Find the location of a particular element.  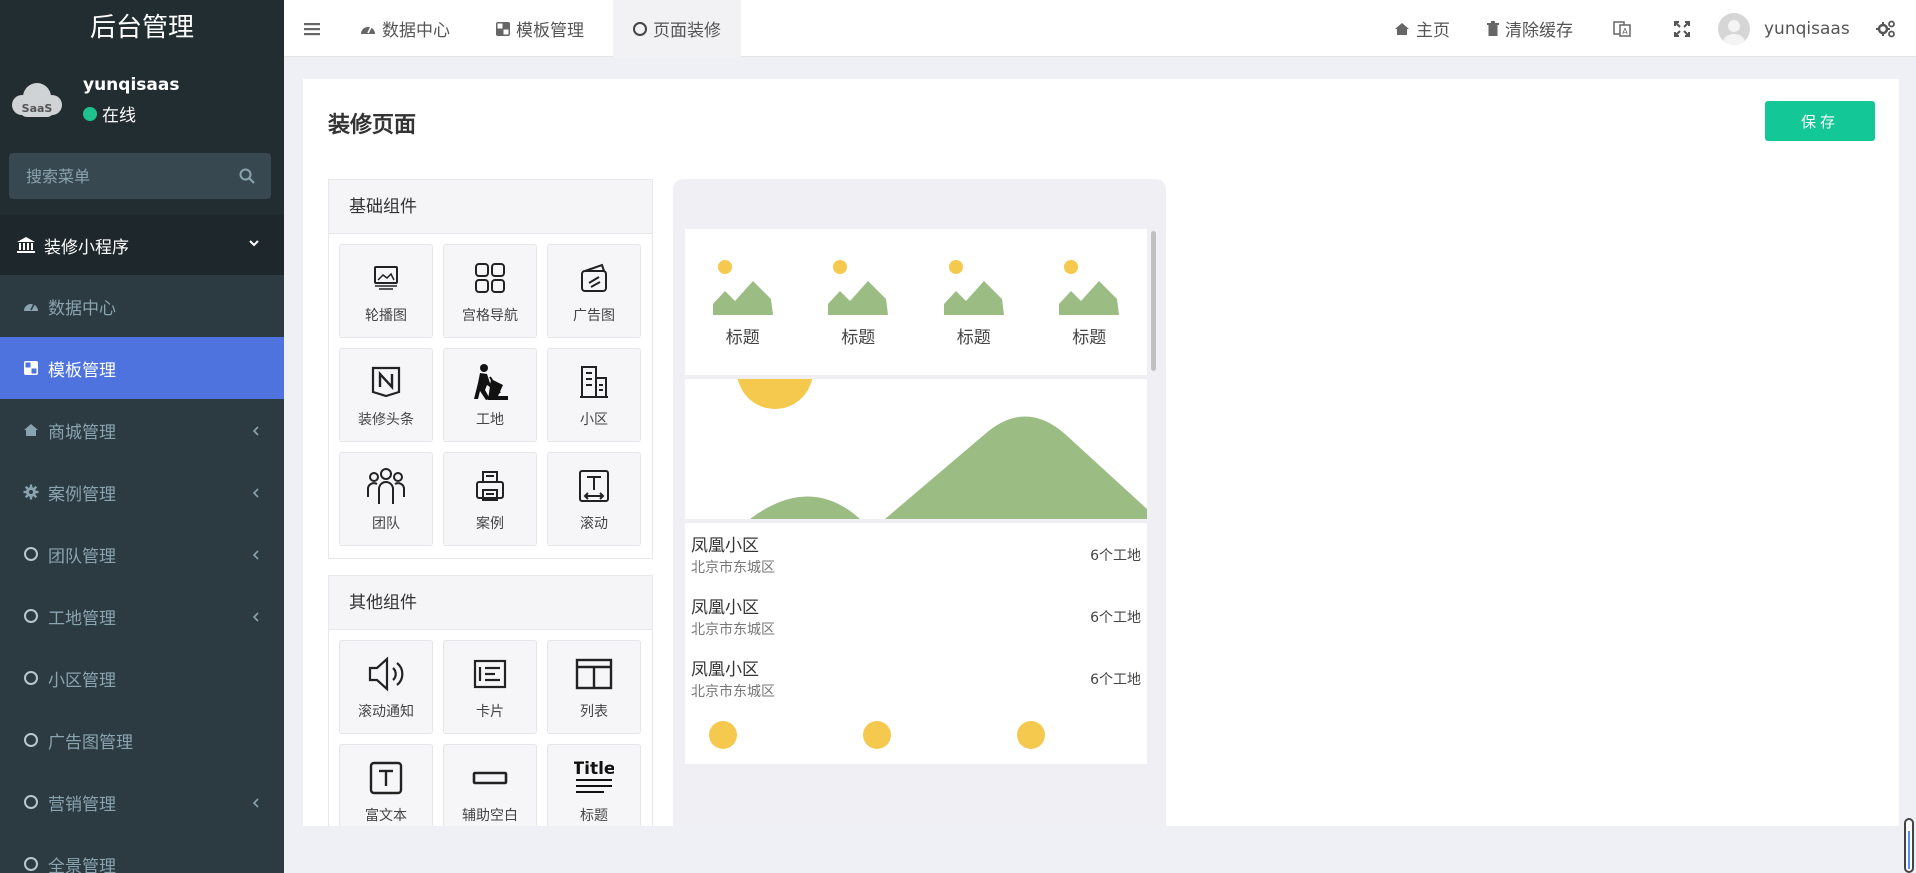

other-components-grid: 滚动通知 卡片 列表 富文本 辅助空白 Title 标题 is located at coordinates (490, 740).